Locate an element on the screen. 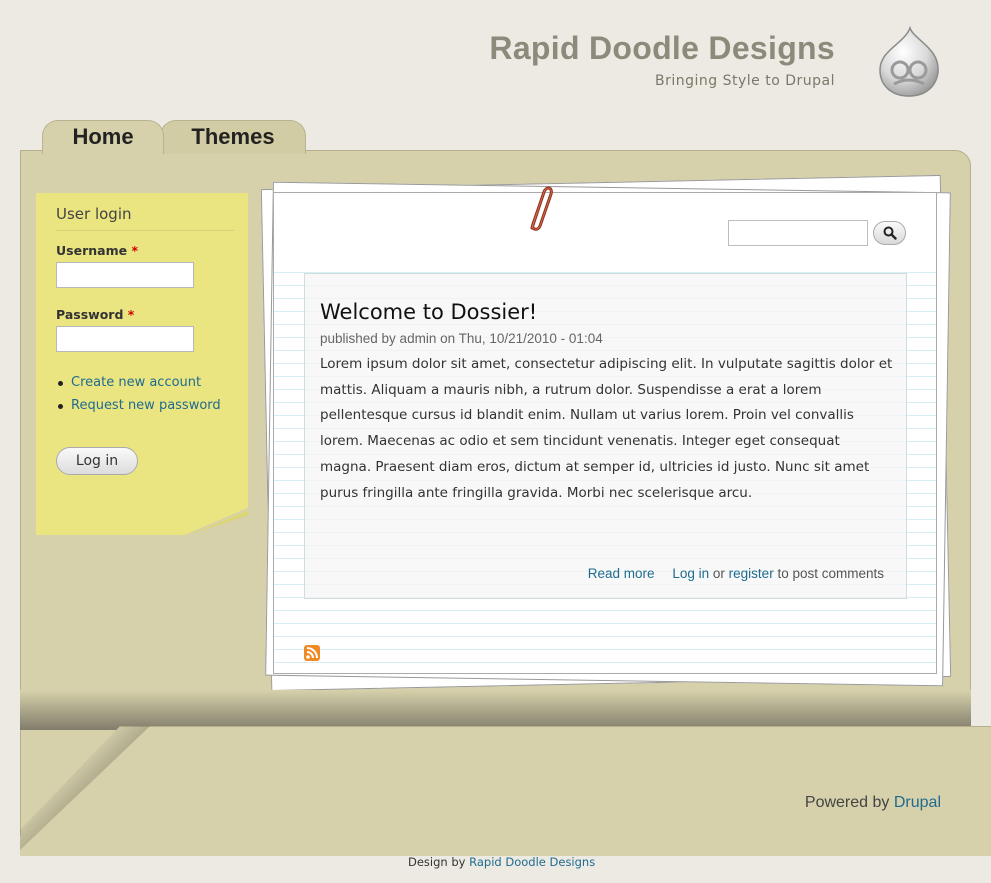 The height and width of the screenshot is (883, 991). create-account-link: Create new account is located at coordinates (136, 382).